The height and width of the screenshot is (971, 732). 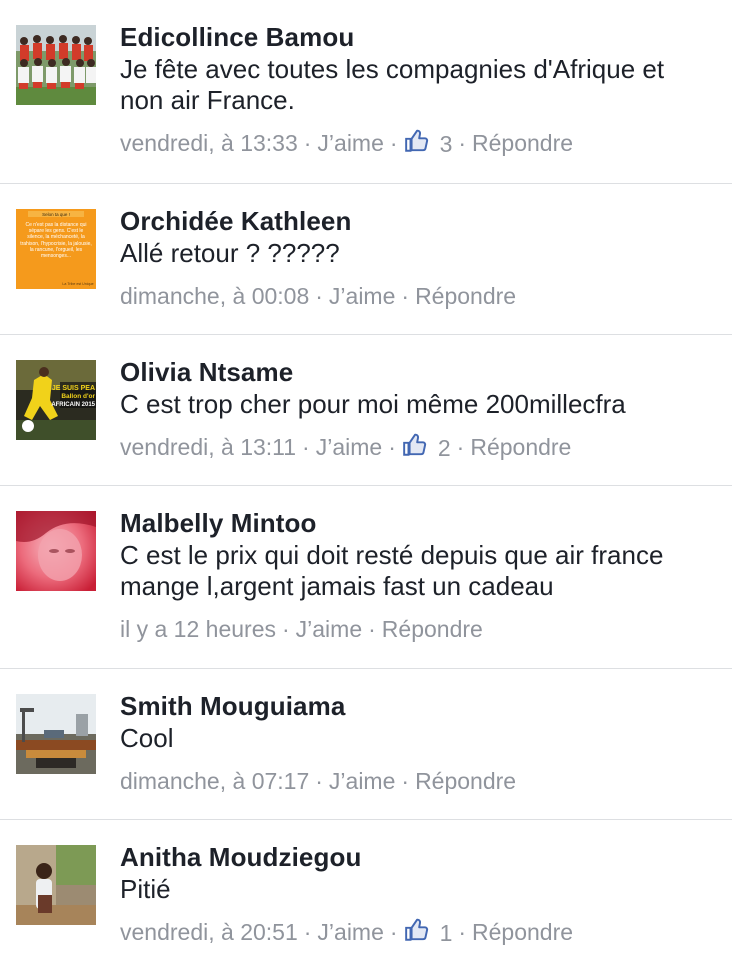 I want to click on comment-author: Olivia Ntsame, so click(x=416, y=372).